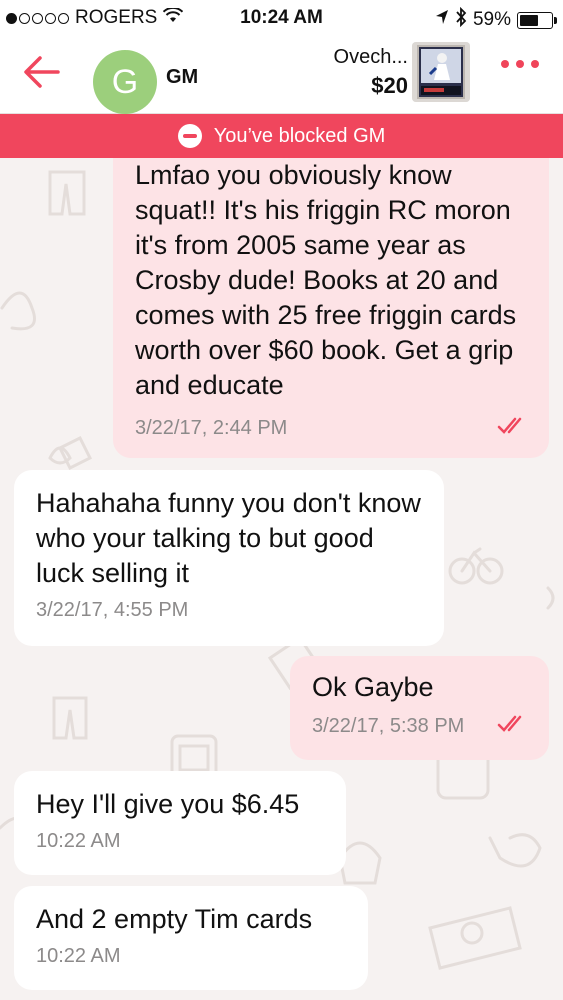 The width and height of the screenshot is (563, 1000). What do you see at coordinates (389, 85) in the screenshot?
I see `item-price: $20` at bounding box center [389, 85].